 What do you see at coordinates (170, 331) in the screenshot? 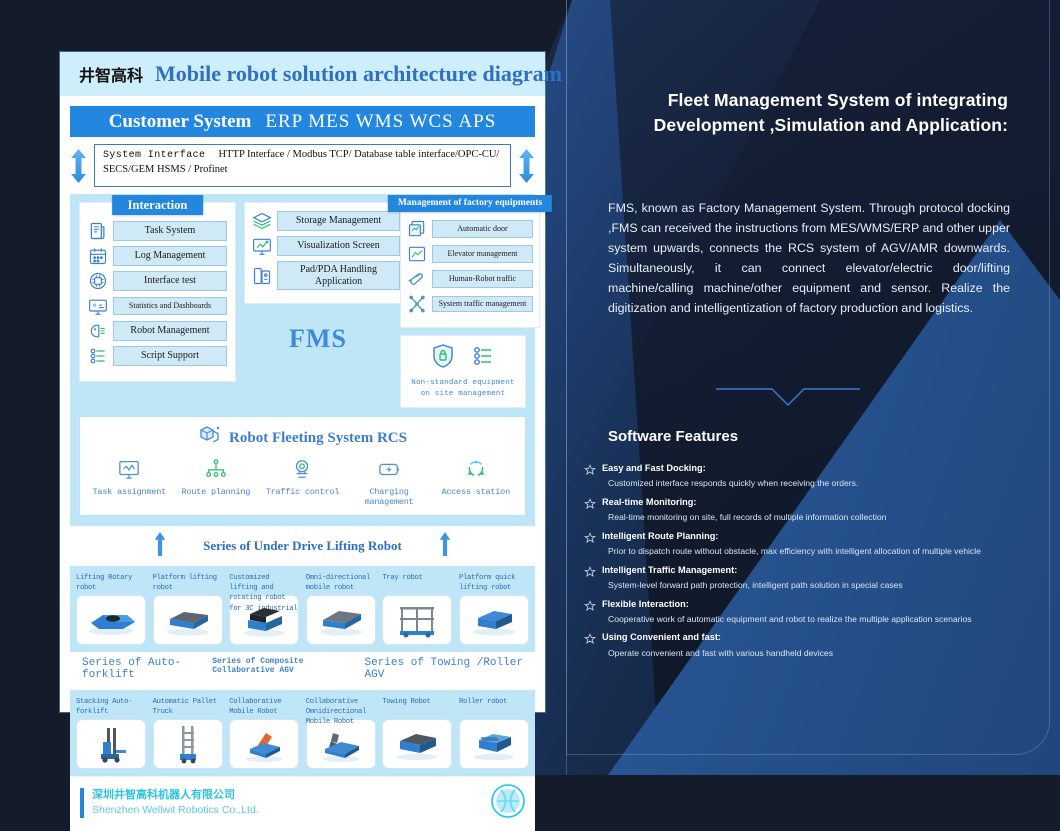
I see `interaction-item-label: Robot Management` at bounding box center [170, 331].